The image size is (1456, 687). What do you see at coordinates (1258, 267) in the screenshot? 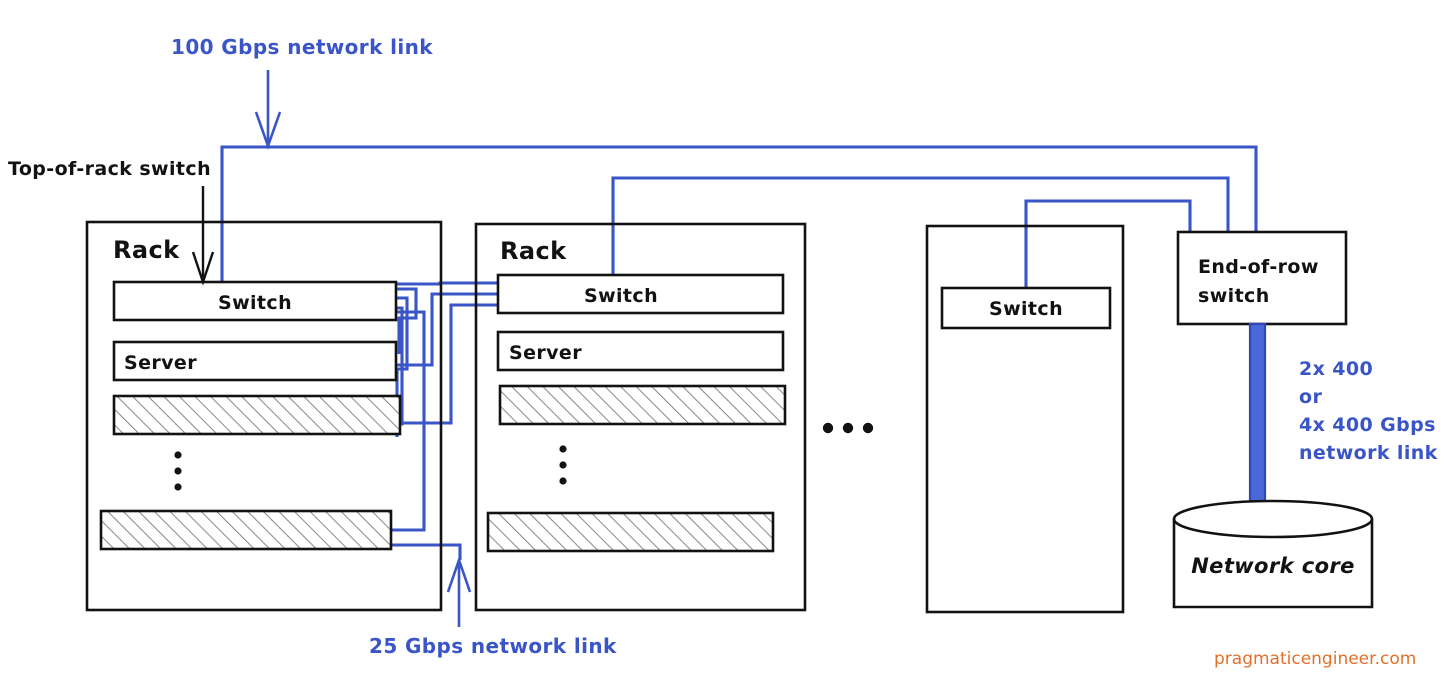
I see `end-of-row-switch-label-line1: End-of-row` at bounding box center [1258, 267].